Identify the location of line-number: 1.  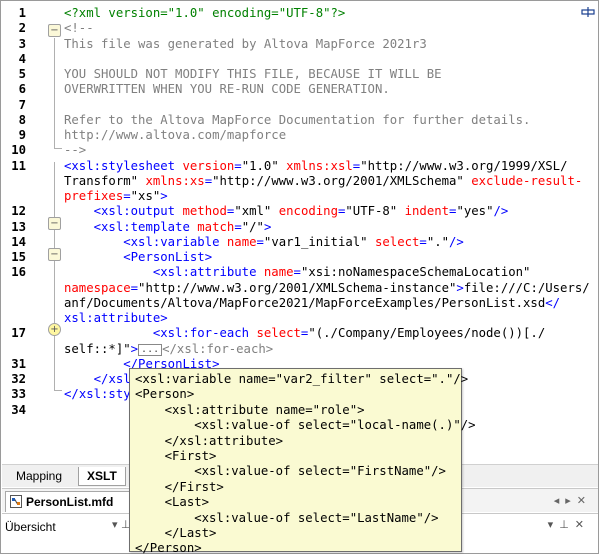
(22, 13).